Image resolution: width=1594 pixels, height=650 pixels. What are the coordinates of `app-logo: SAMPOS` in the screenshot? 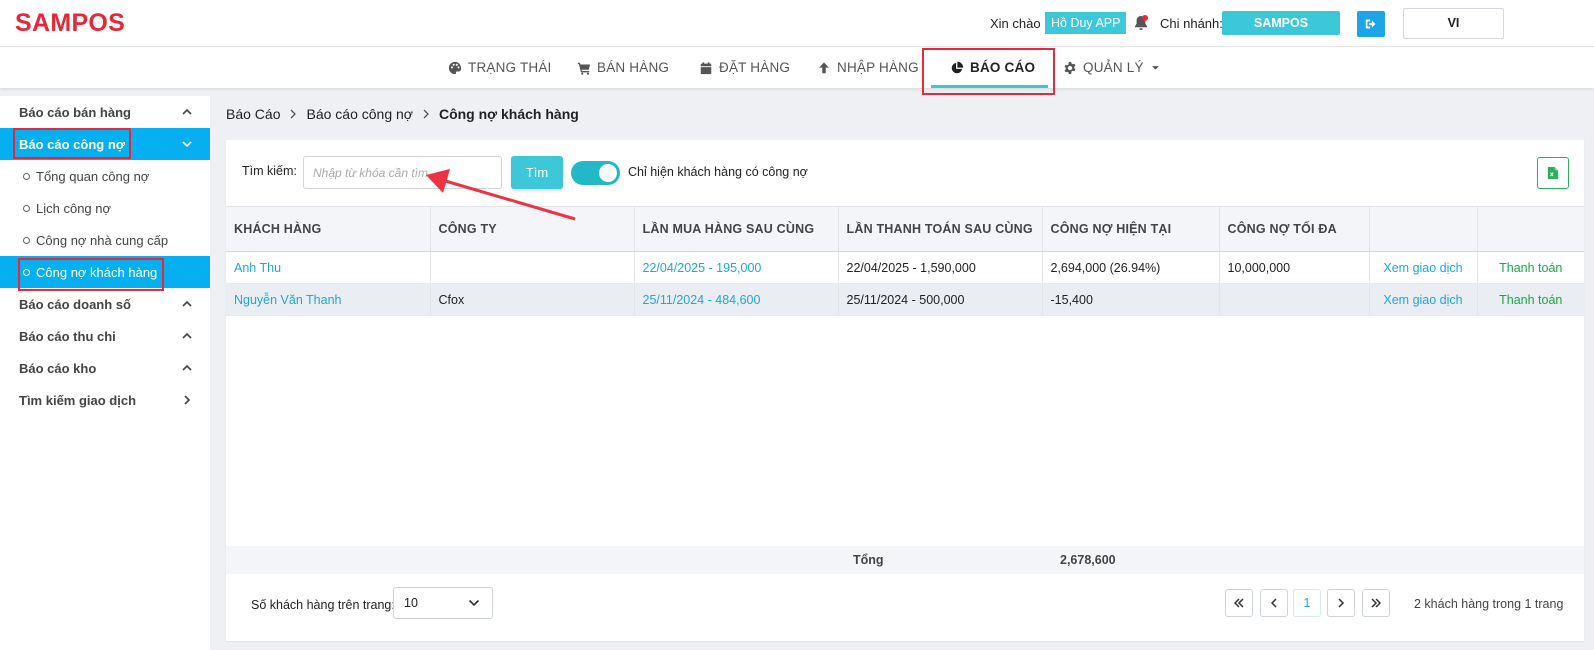 It's located at (70, 23).